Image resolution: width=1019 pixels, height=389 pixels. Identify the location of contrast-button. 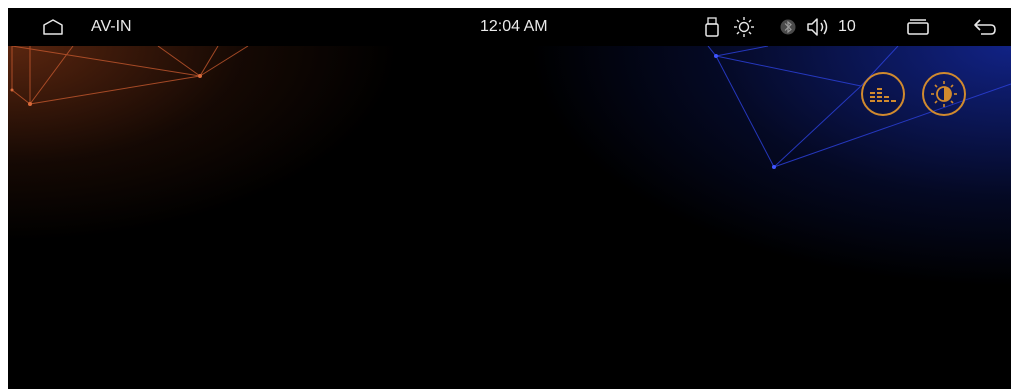
(944, 94).